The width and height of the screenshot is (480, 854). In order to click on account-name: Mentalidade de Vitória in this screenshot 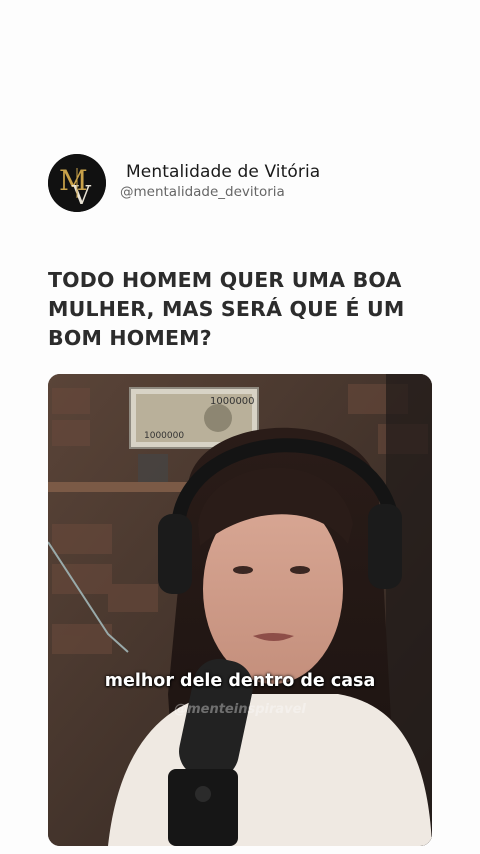, I will do `click(223, 172)`.